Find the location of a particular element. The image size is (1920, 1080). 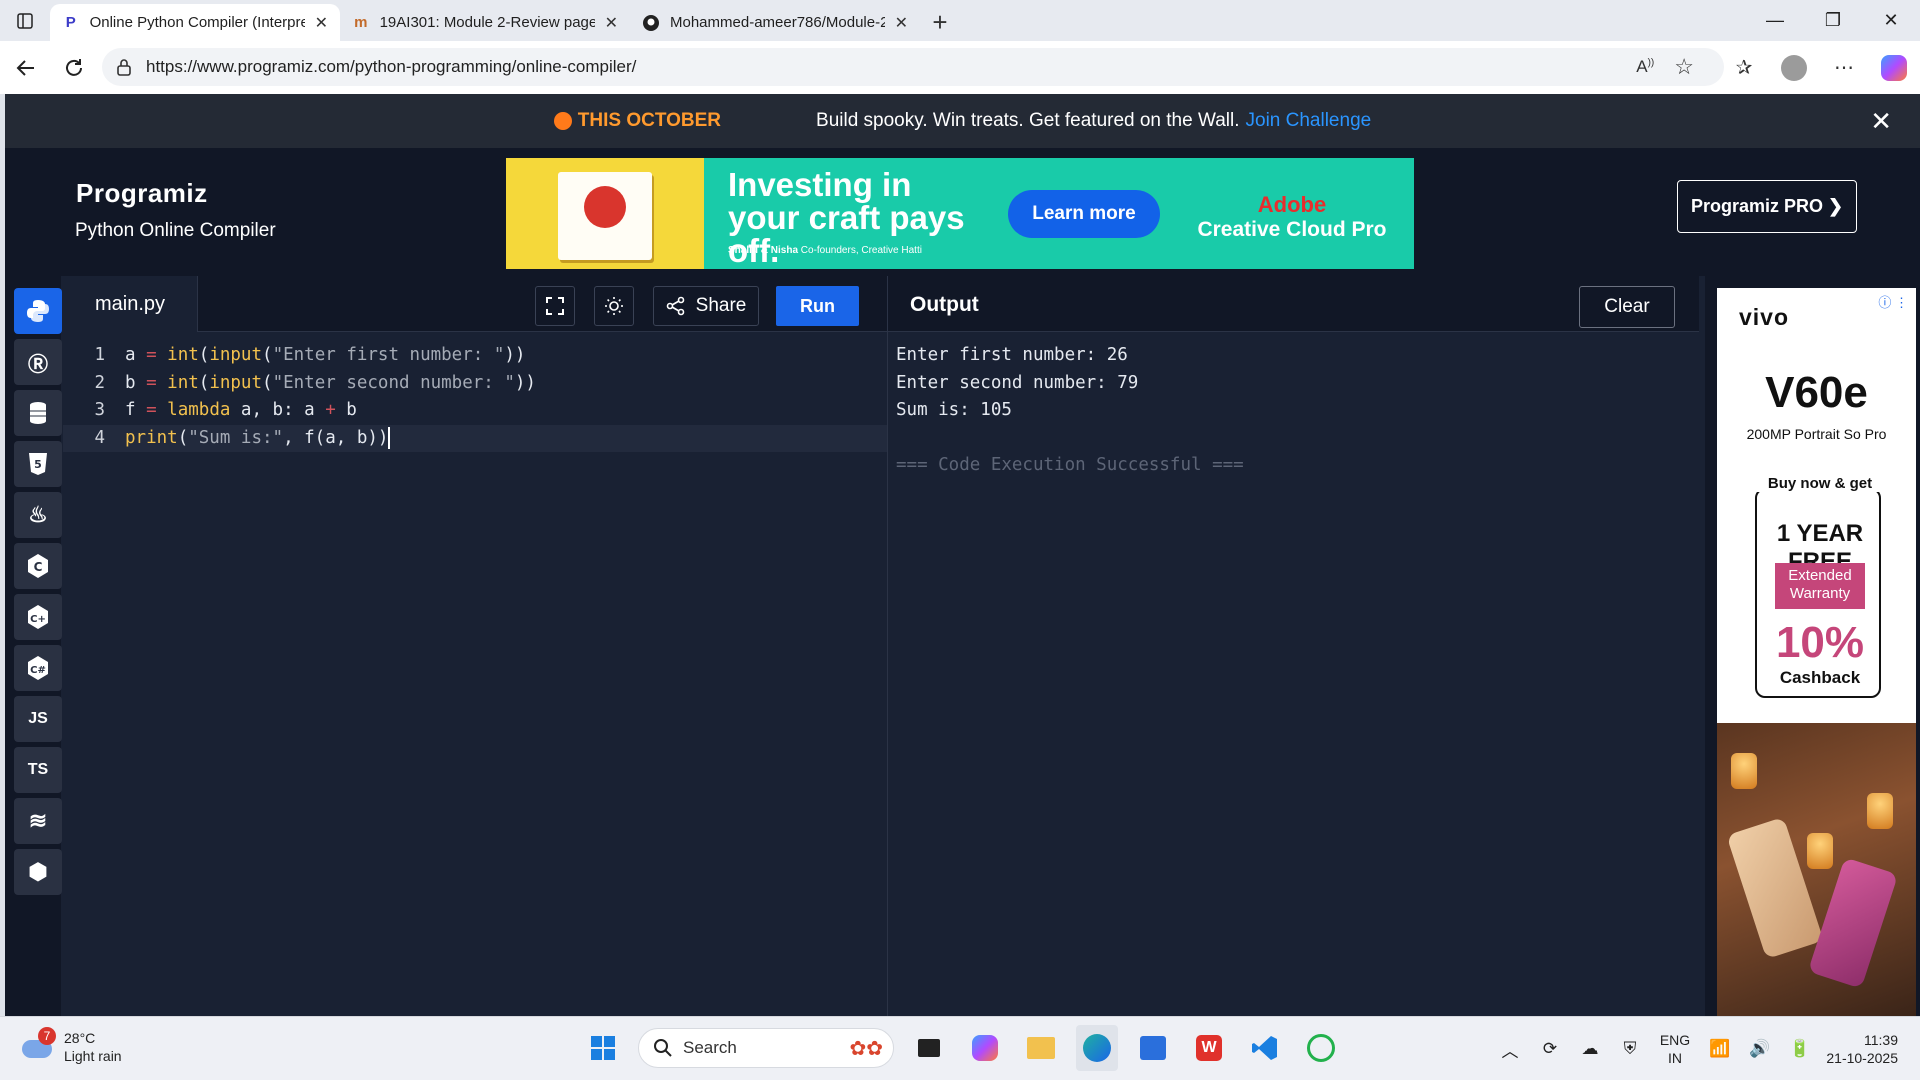

windows-start-icon is located at coordinates (603, 1048).